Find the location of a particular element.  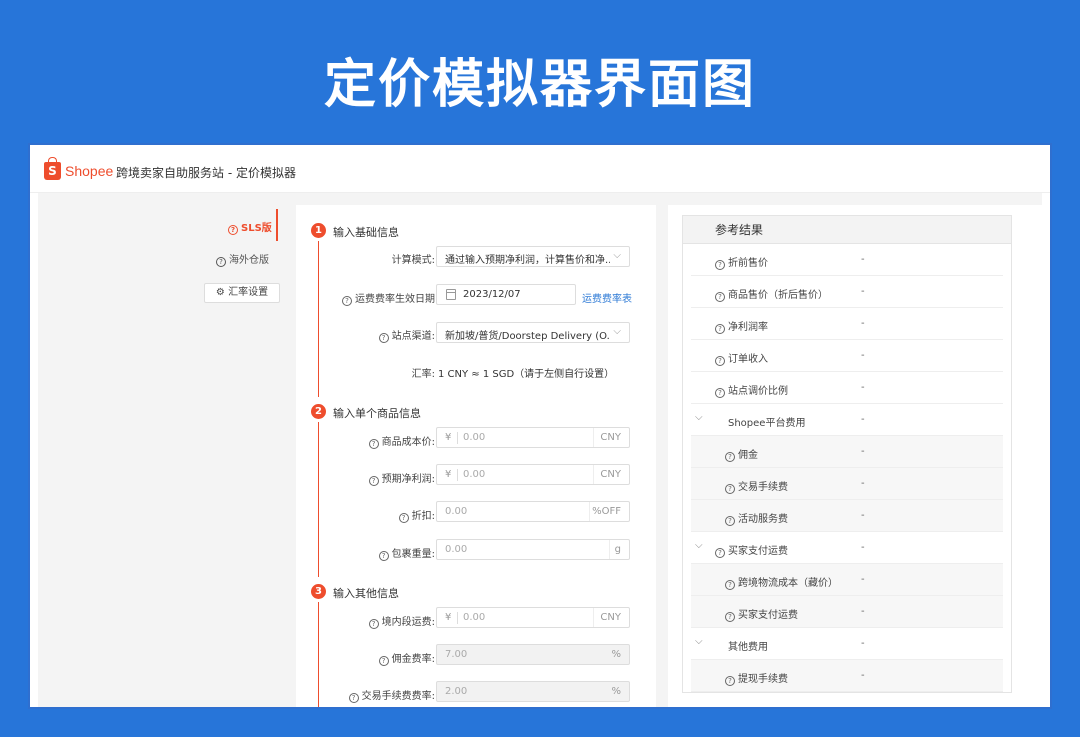

rate-date-picker: 2023/12/07 is located at coordinates (506, 294).